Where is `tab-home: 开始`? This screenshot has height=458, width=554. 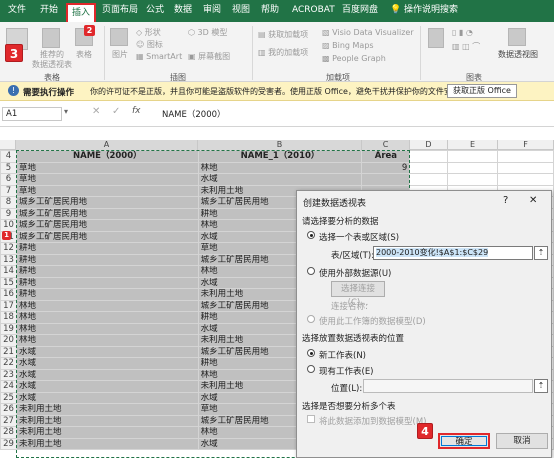 tab-home: 开始 is located at coordinates (49, 10).